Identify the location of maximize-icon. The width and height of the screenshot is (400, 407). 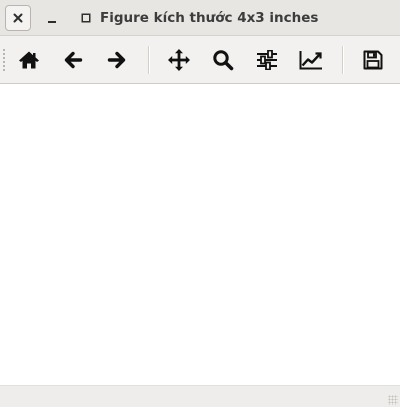
(86, 18).